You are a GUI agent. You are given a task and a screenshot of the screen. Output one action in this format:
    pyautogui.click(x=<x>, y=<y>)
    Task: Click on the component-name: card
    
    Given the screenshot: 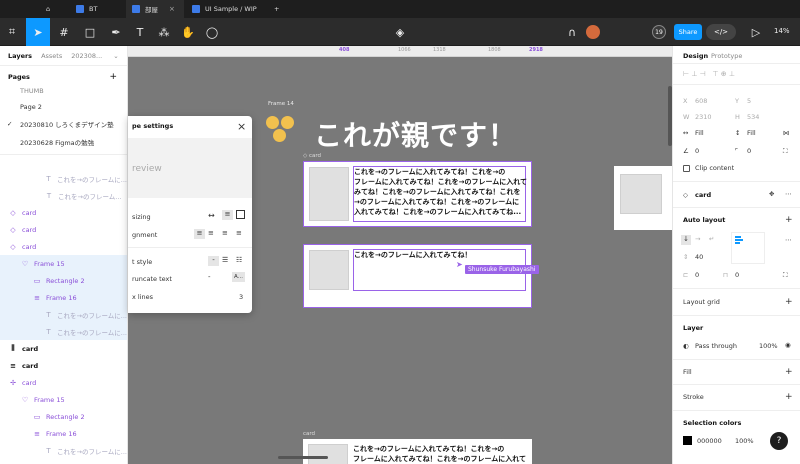 What is the action you would take?
    pyautogui.click(x=703, y=195)
    